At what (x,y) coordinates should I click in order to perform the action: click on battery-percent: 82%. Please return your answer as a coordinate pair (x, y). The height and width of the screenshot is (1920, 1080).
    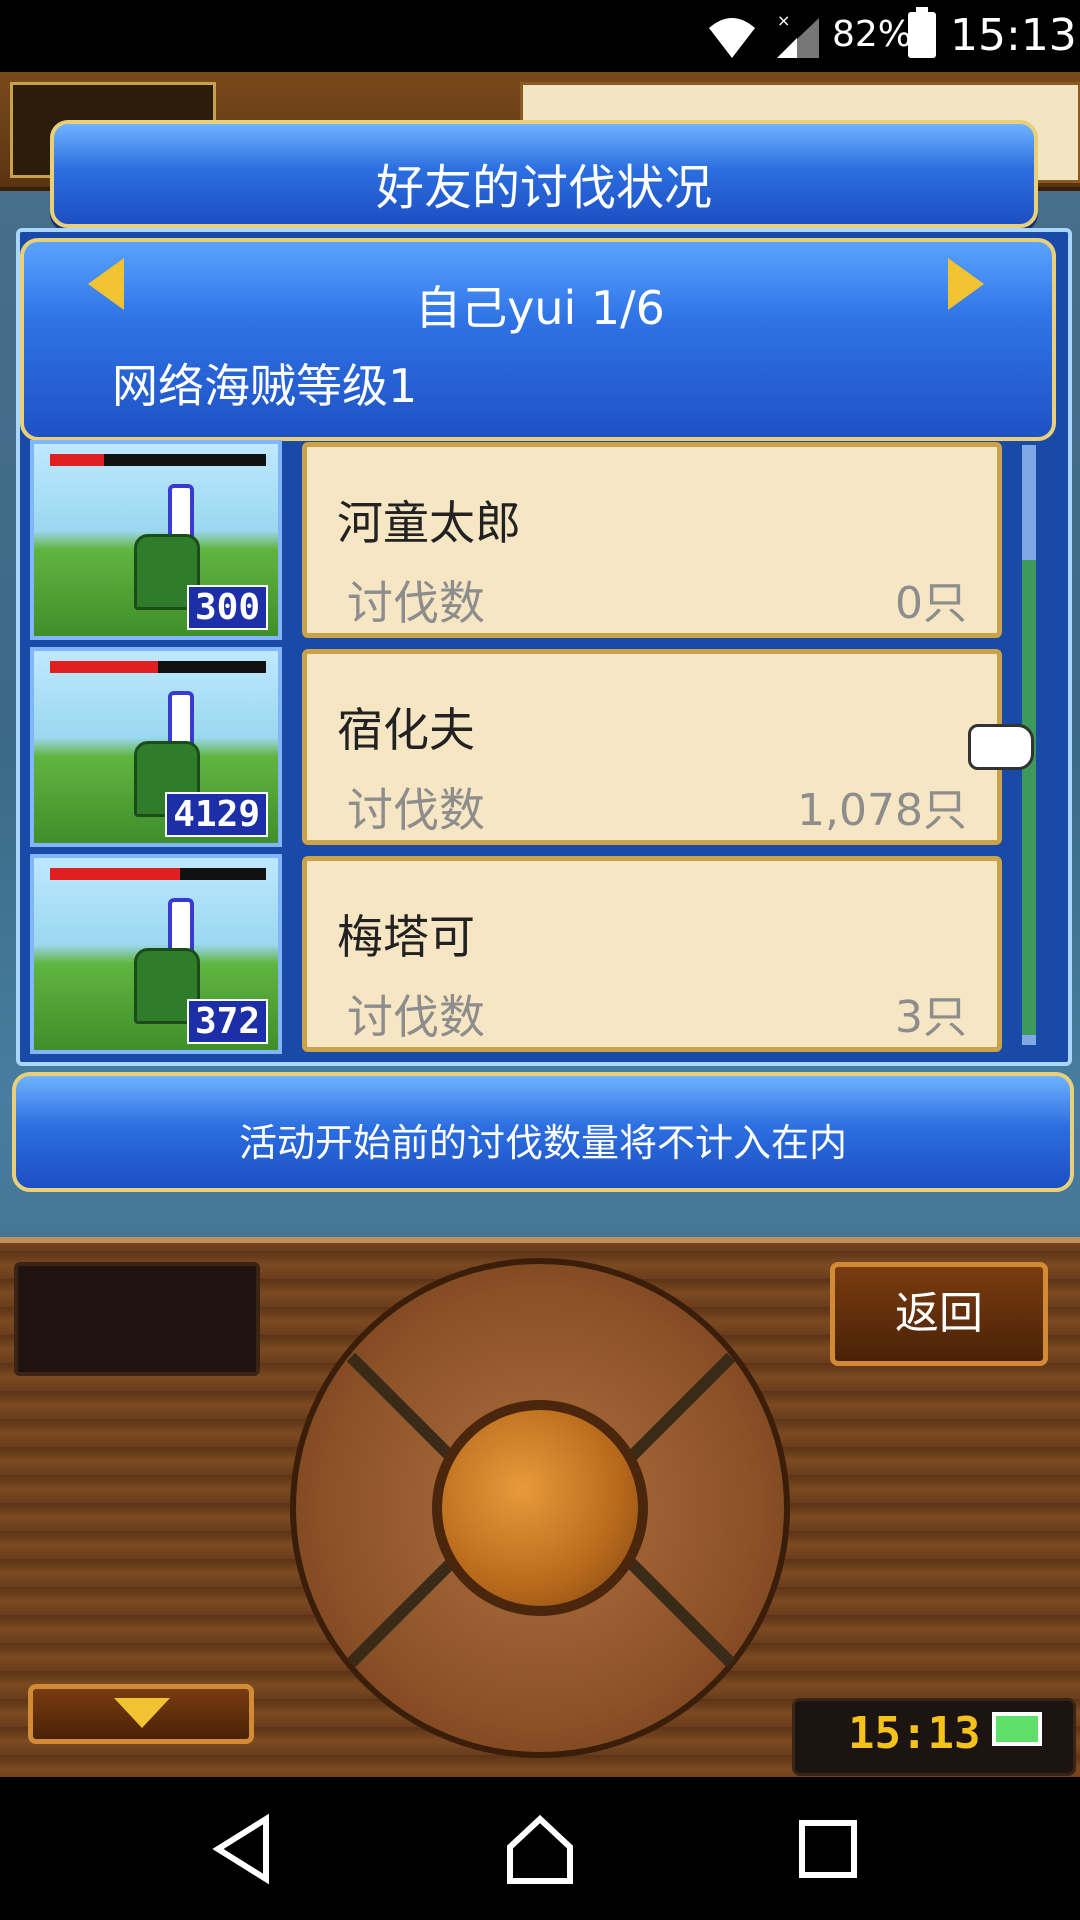
    Looking at the image, I should click on (872, 34).